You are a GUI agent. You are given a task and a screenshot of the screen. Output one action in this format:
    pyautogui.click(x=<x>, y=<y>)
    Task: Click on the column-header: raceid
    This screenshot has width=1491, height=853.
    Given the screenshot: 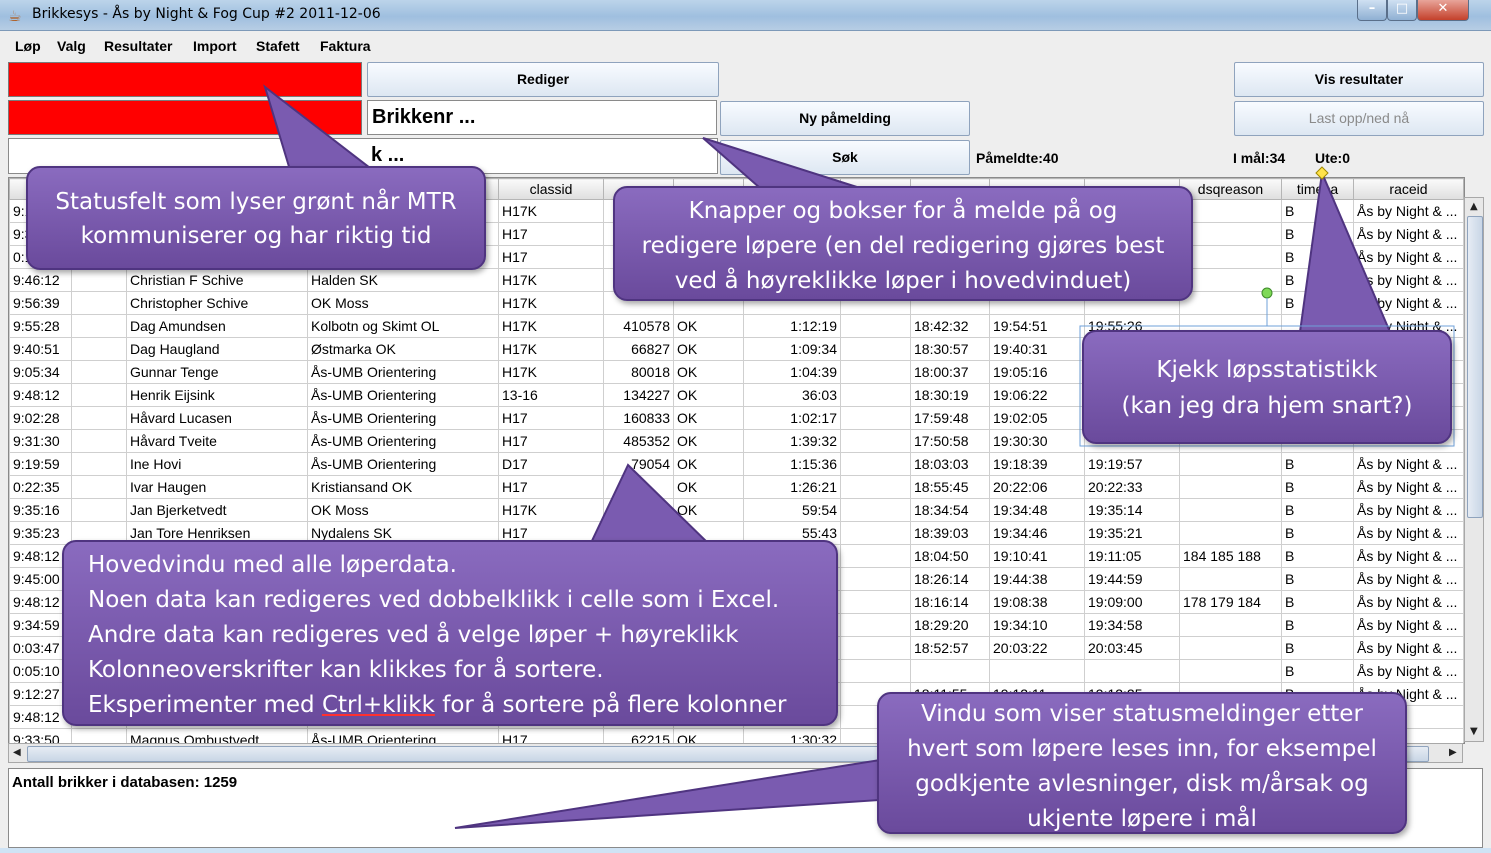 What is the action you would take?
    pyautogui.click(x=1408, y=189)
    